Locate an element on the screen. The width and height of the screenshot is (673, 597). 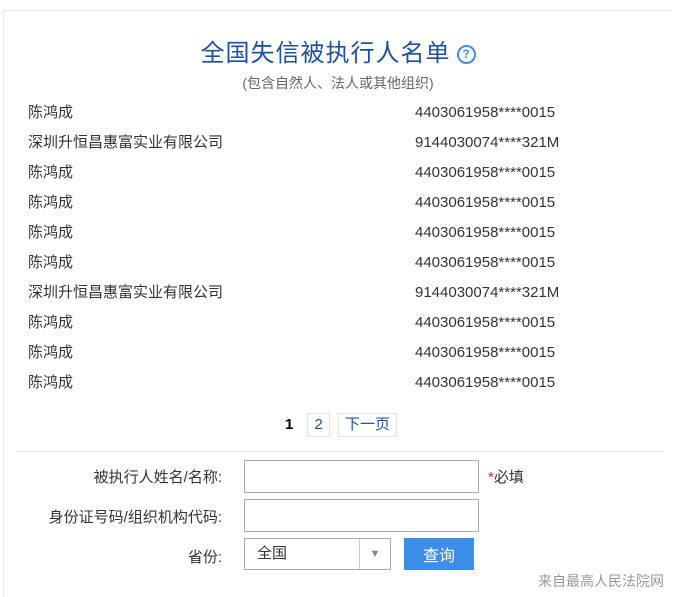
query-button: 查询 is located at coordinates (439, 554).